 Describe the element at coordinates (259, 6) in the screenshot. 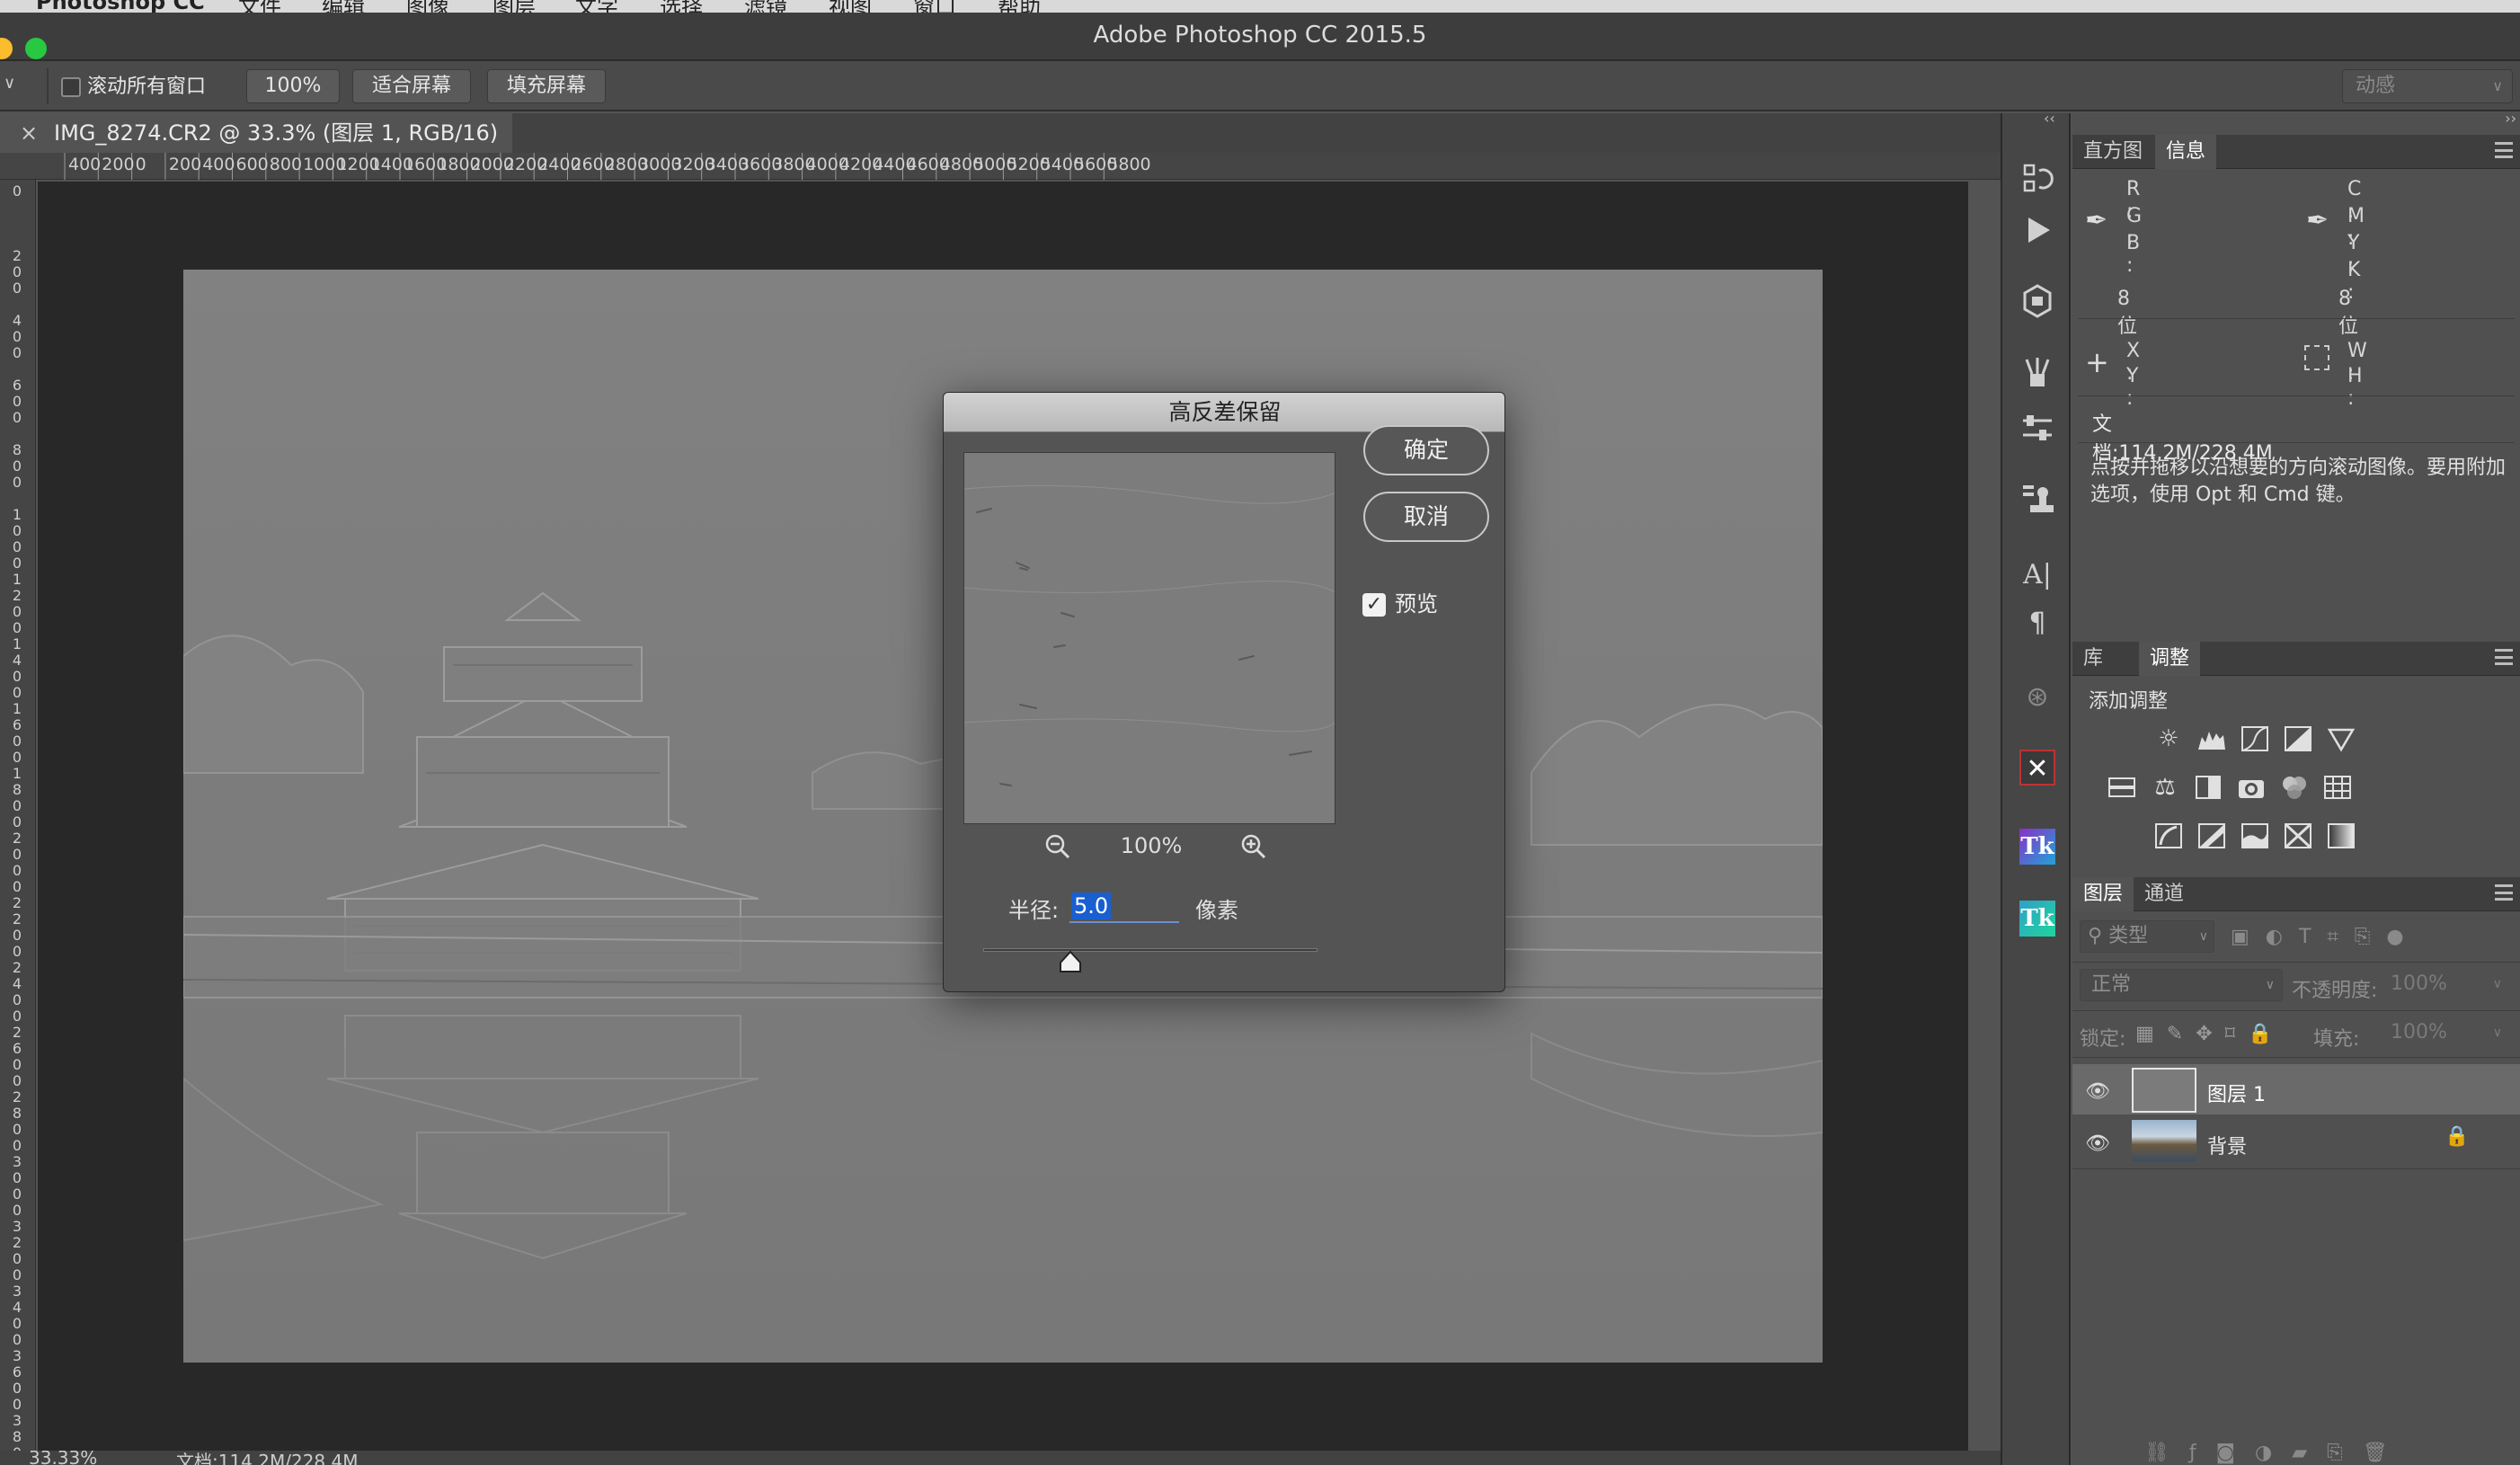

I see `menu-file: 文件` at that location.